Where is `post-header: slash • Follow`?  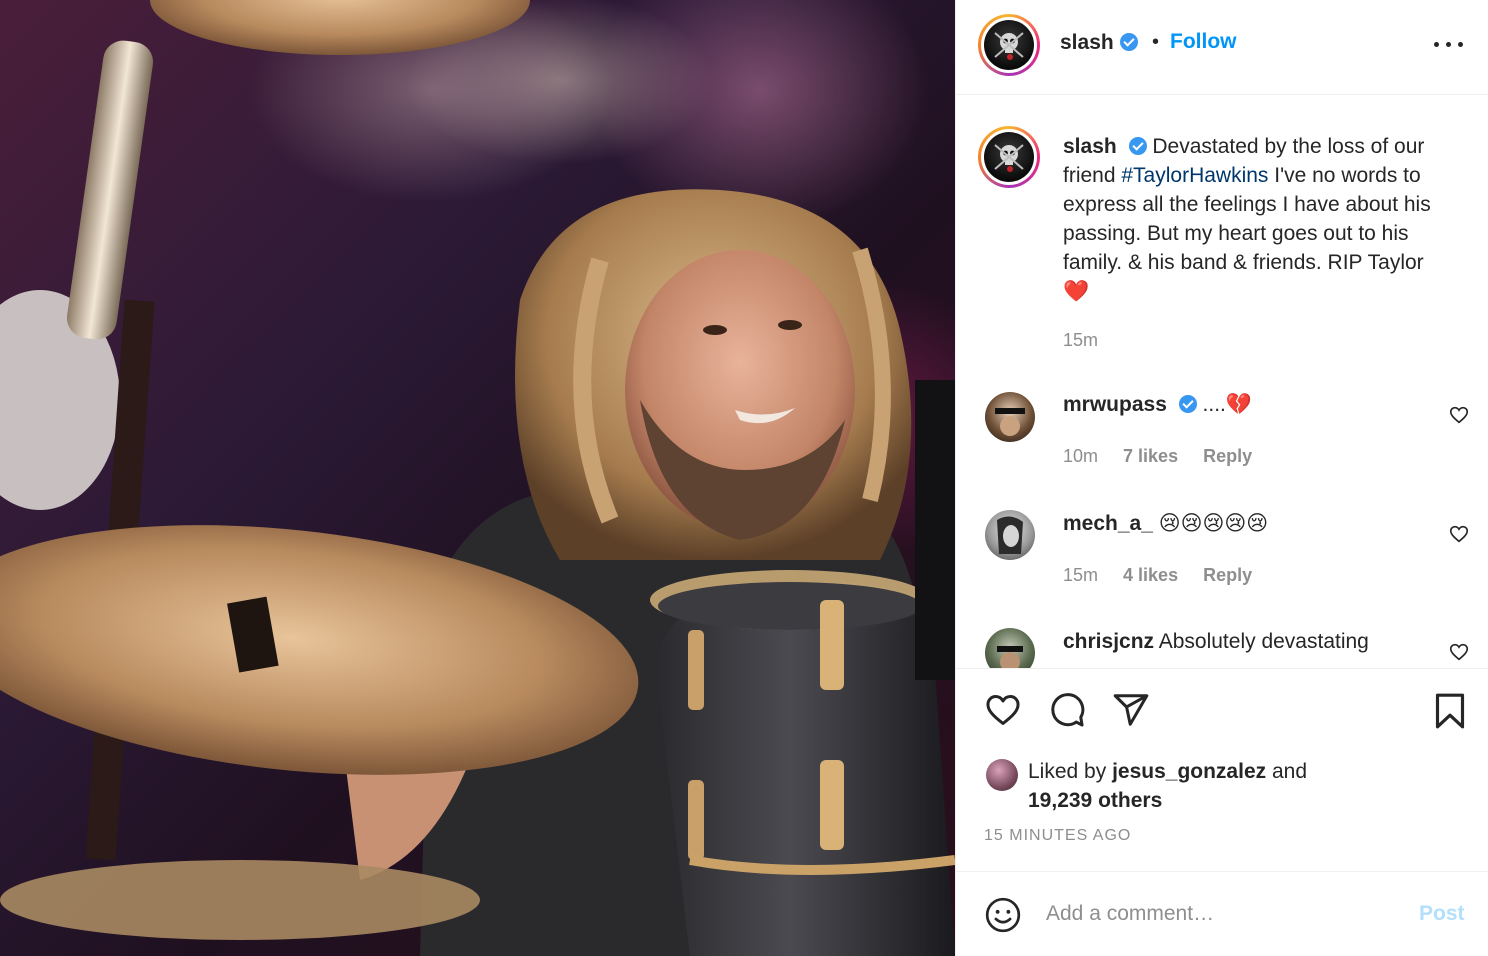 post-header: slash • Follow is located at coordinates (1222, 47).